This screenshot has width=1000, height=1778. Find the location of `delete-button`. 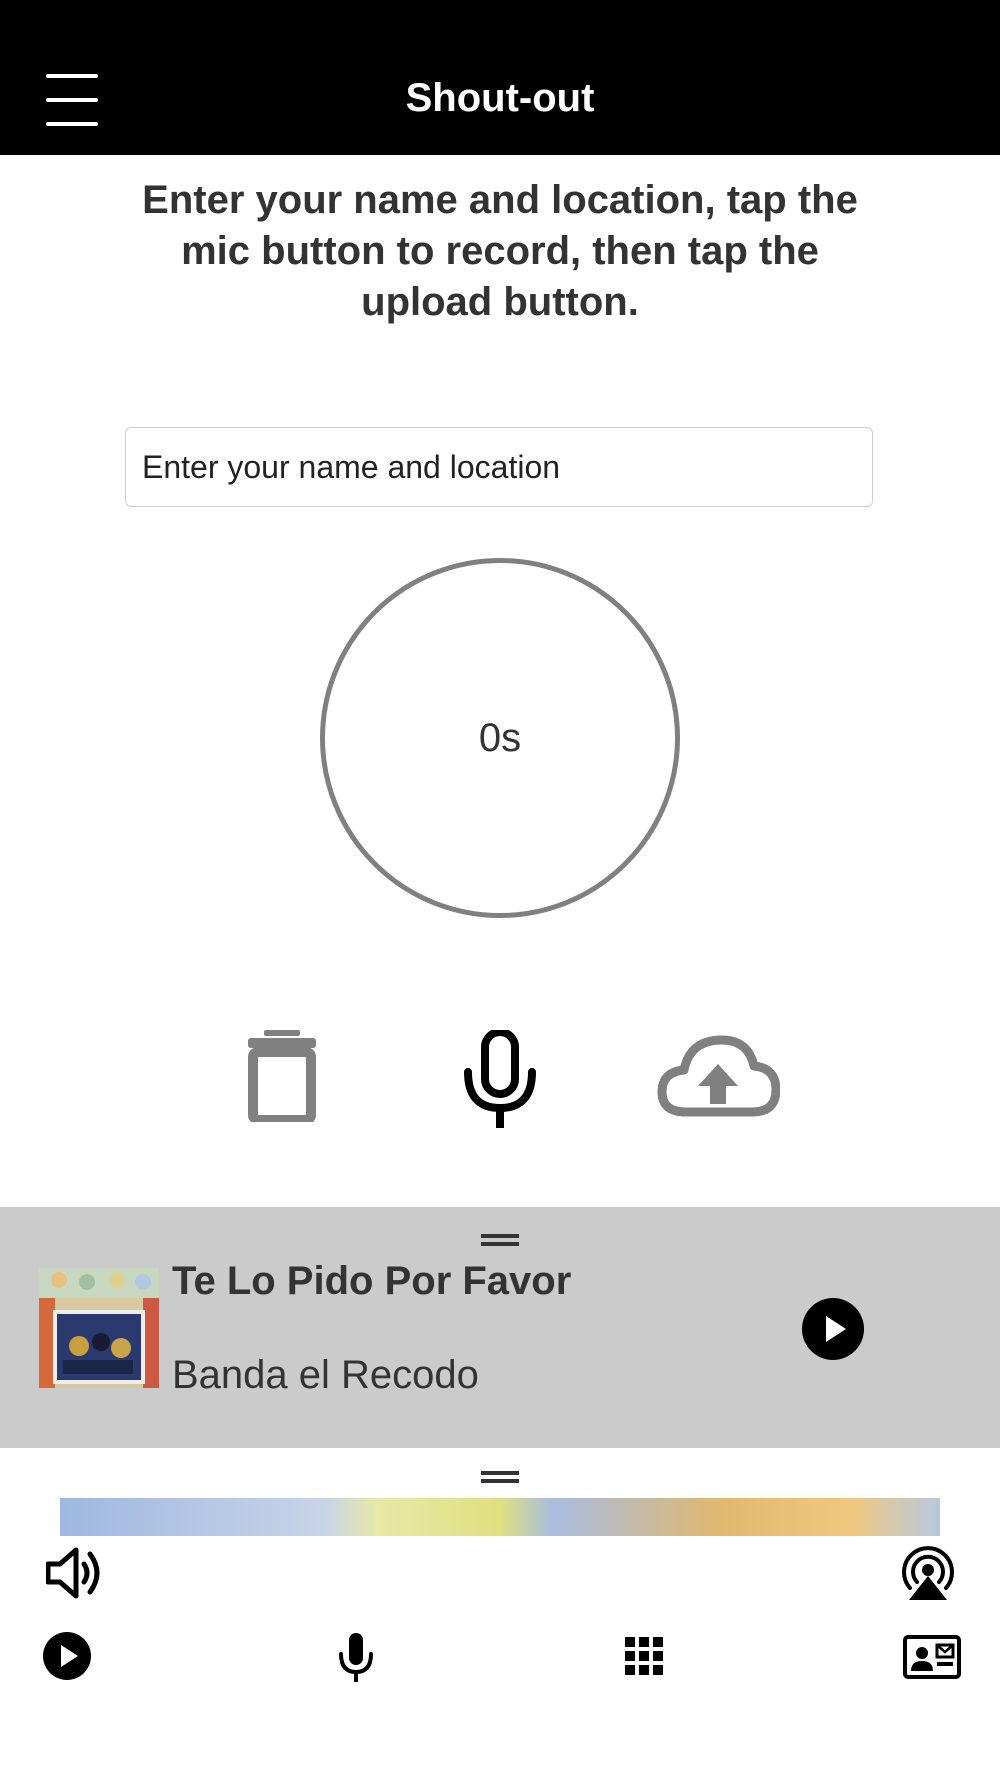

delete-button is located at coordinates (282, 1077).